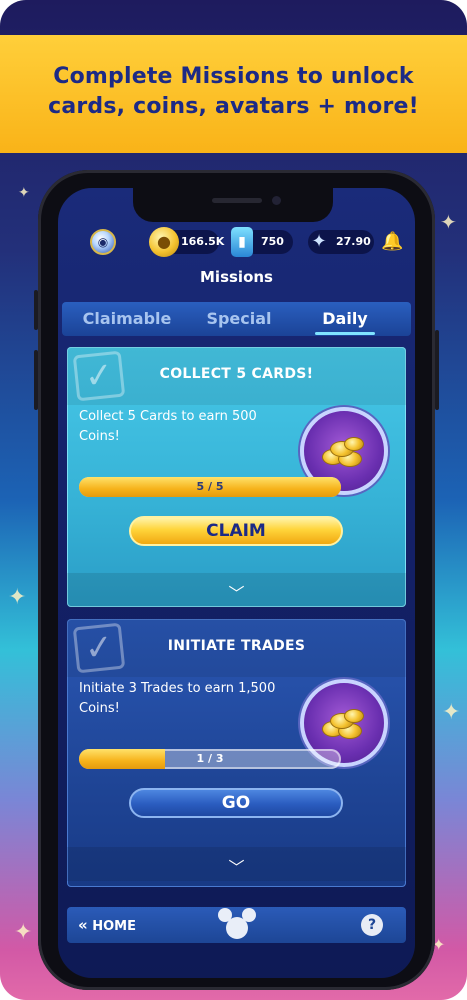  I want to click on tab-special: Special, so click(239, 319).